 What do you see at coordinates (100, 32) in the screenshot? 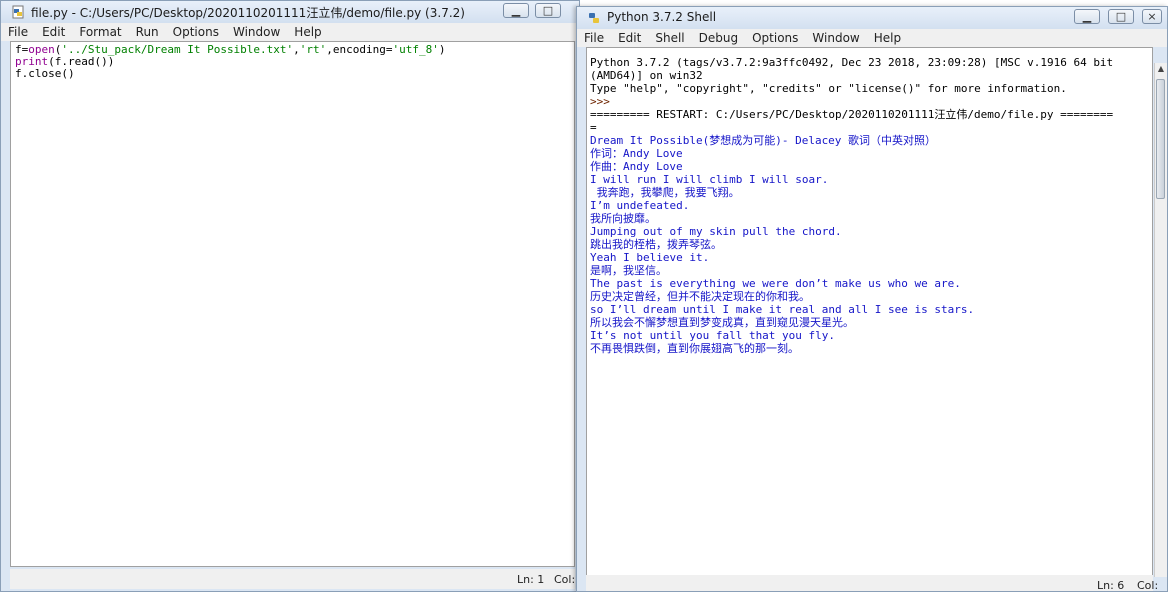
I see `menu-format: Format` at bounding box center [100, 32].